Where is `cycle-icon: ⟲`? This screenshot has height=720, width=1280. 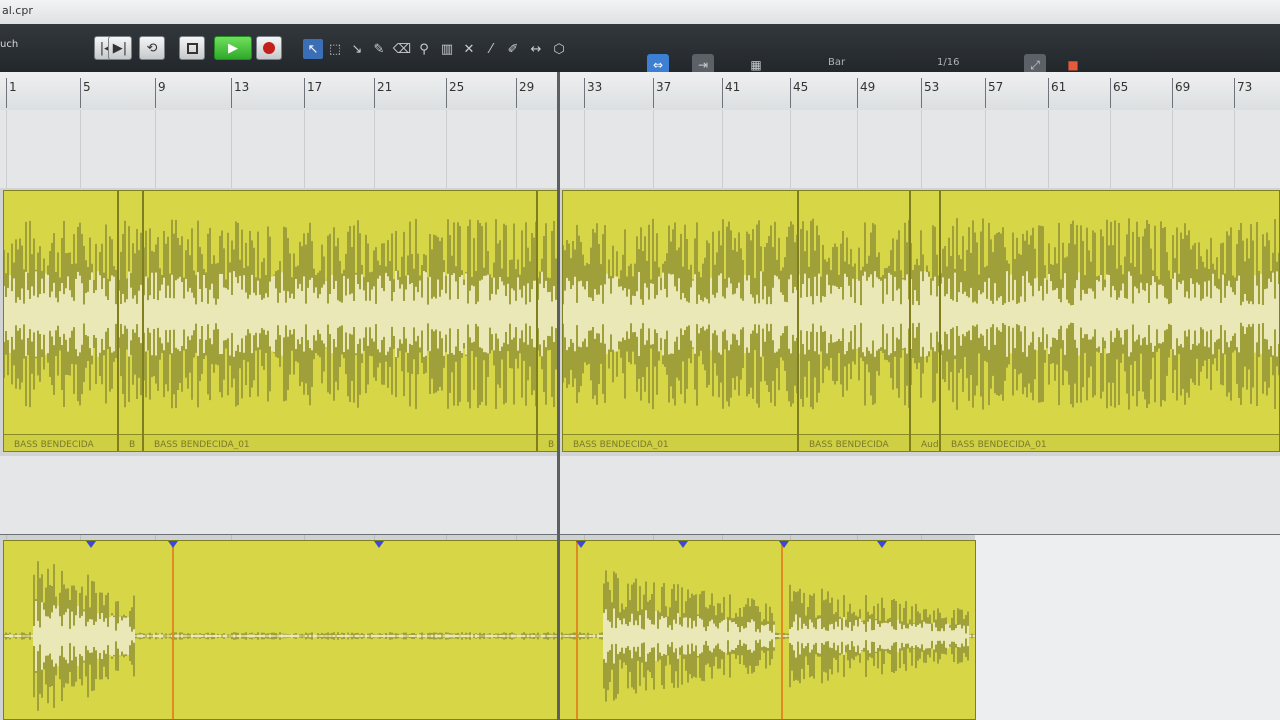
cycle-icon: ⟲ is located at coordinates (152, 48).